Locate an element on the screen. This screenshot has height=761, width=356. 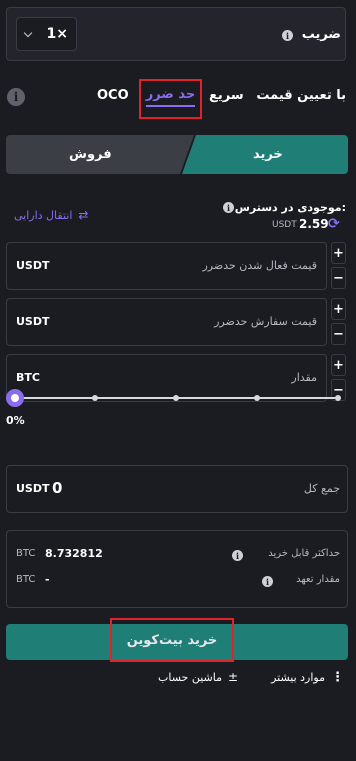
calculator-link: ماشین حساب ± is located at coordinates (198, 677).